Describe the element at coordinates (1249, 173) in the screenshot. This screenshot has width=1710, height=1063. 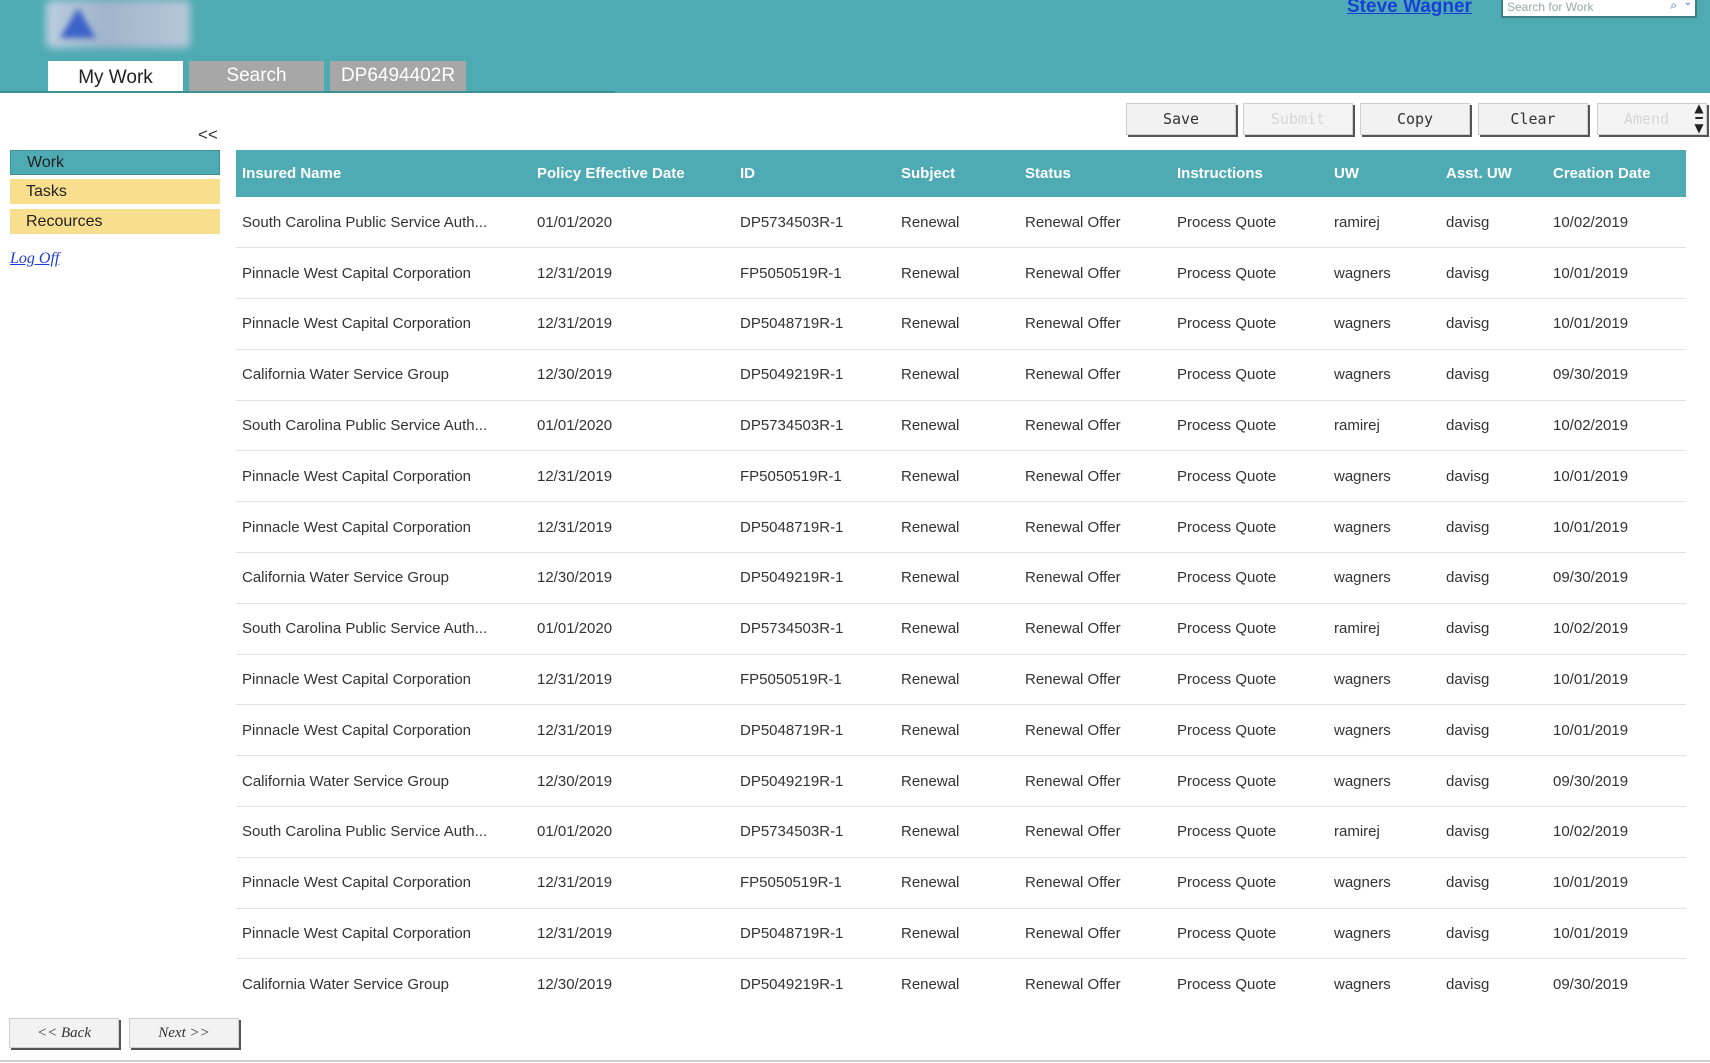
I see `column-header-instructions: Instructions` at that location.